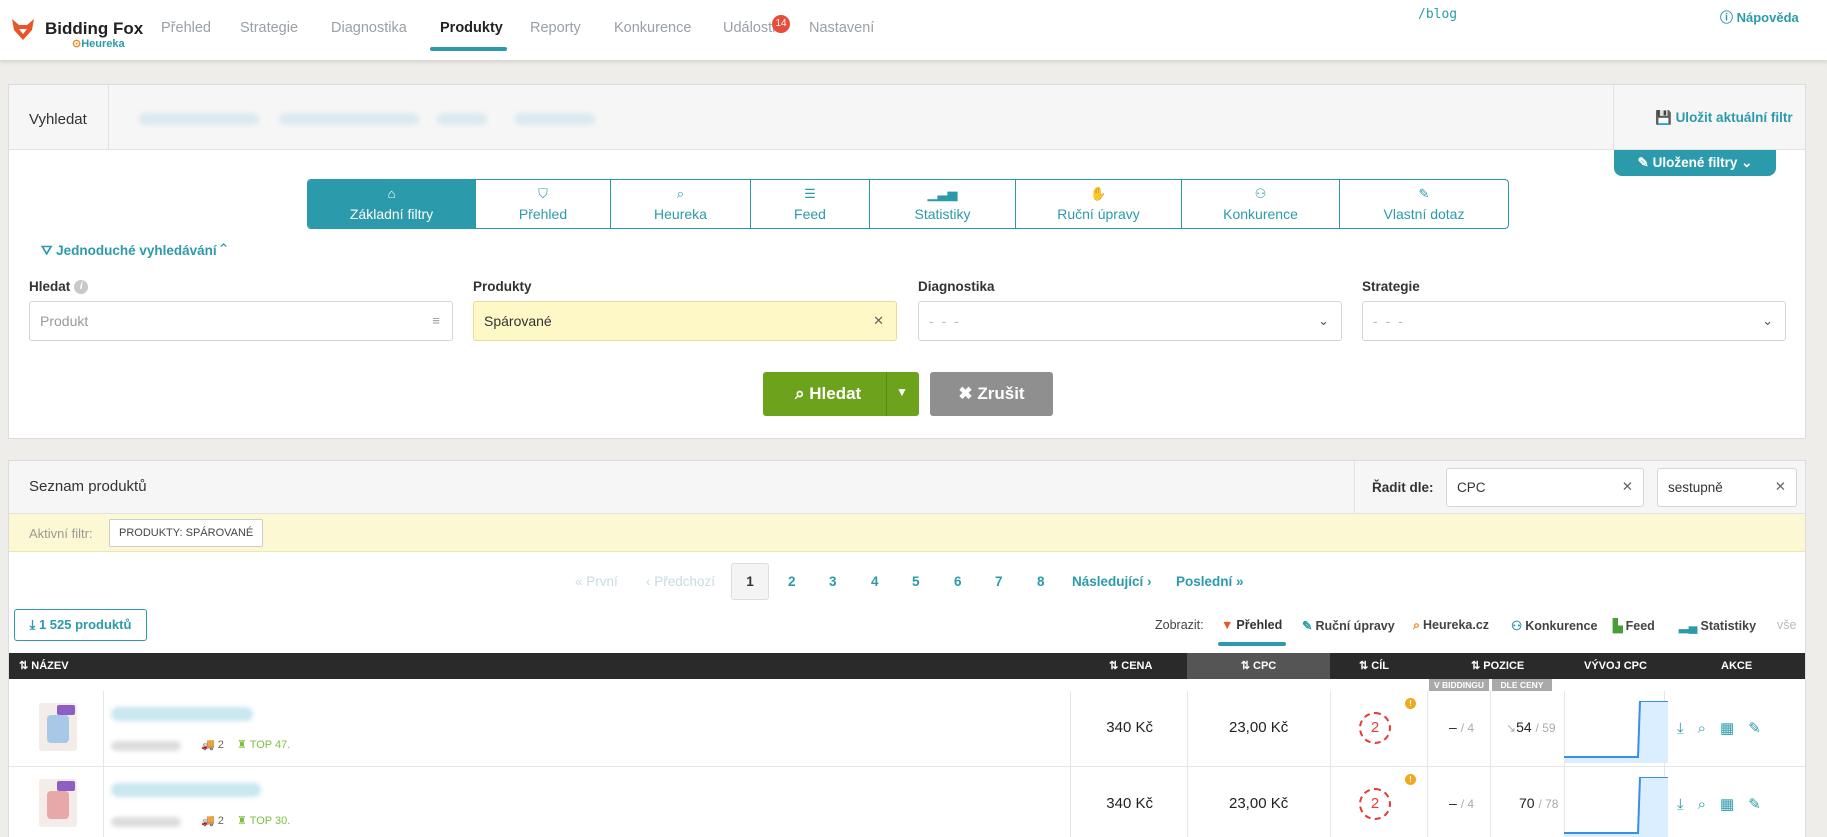  What do you see at coordinates (749, 28) in the screenshot?
I see `nav-item-udalosti: Události` at bounding box center [749, 28].